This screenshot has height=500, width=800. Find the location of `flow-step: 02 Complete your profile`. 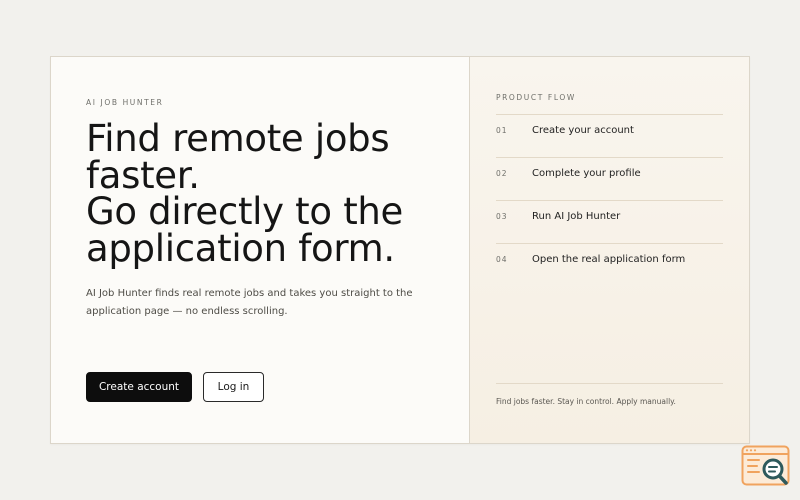

flow-step: 02 Complete your profile is located at coordinates (609, 178).